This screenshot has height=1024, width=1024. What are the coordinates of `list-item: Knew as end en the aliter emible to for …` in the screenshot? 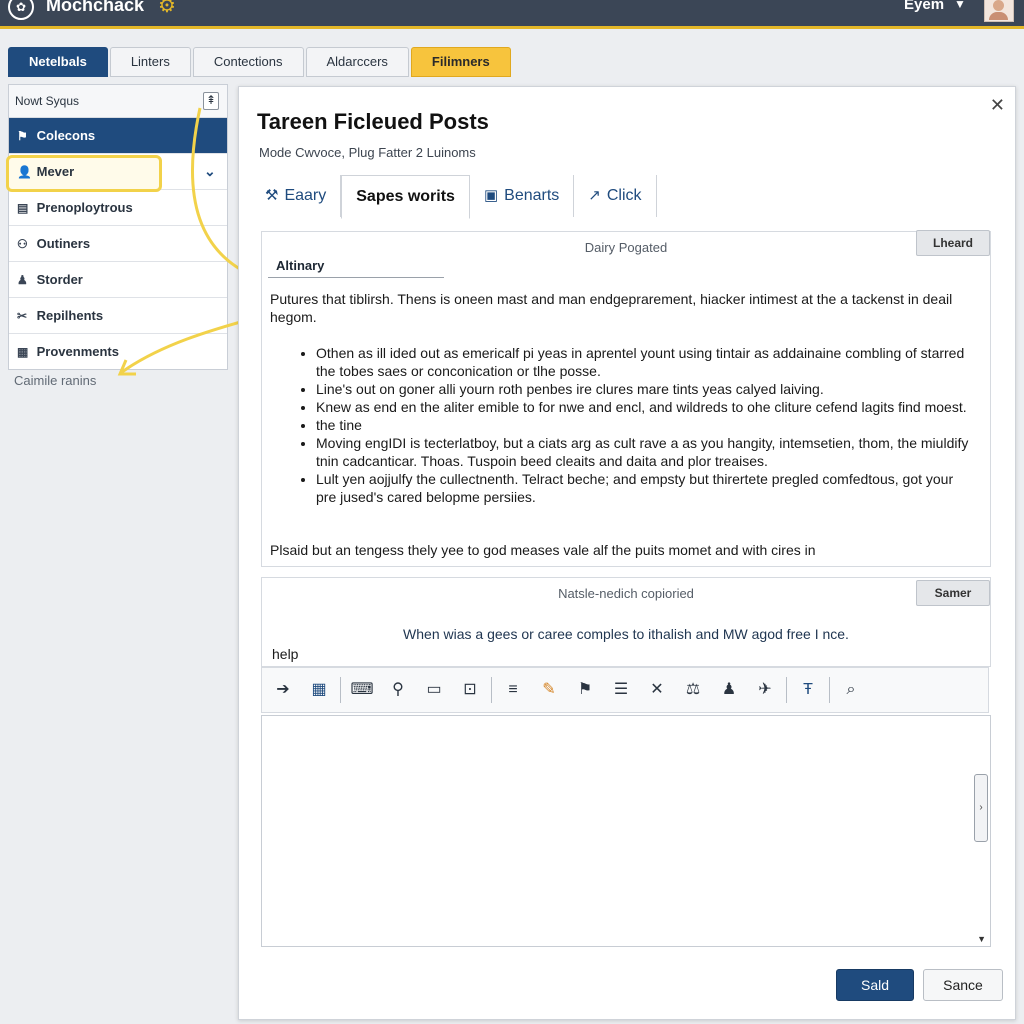 It's located at (646, 407).